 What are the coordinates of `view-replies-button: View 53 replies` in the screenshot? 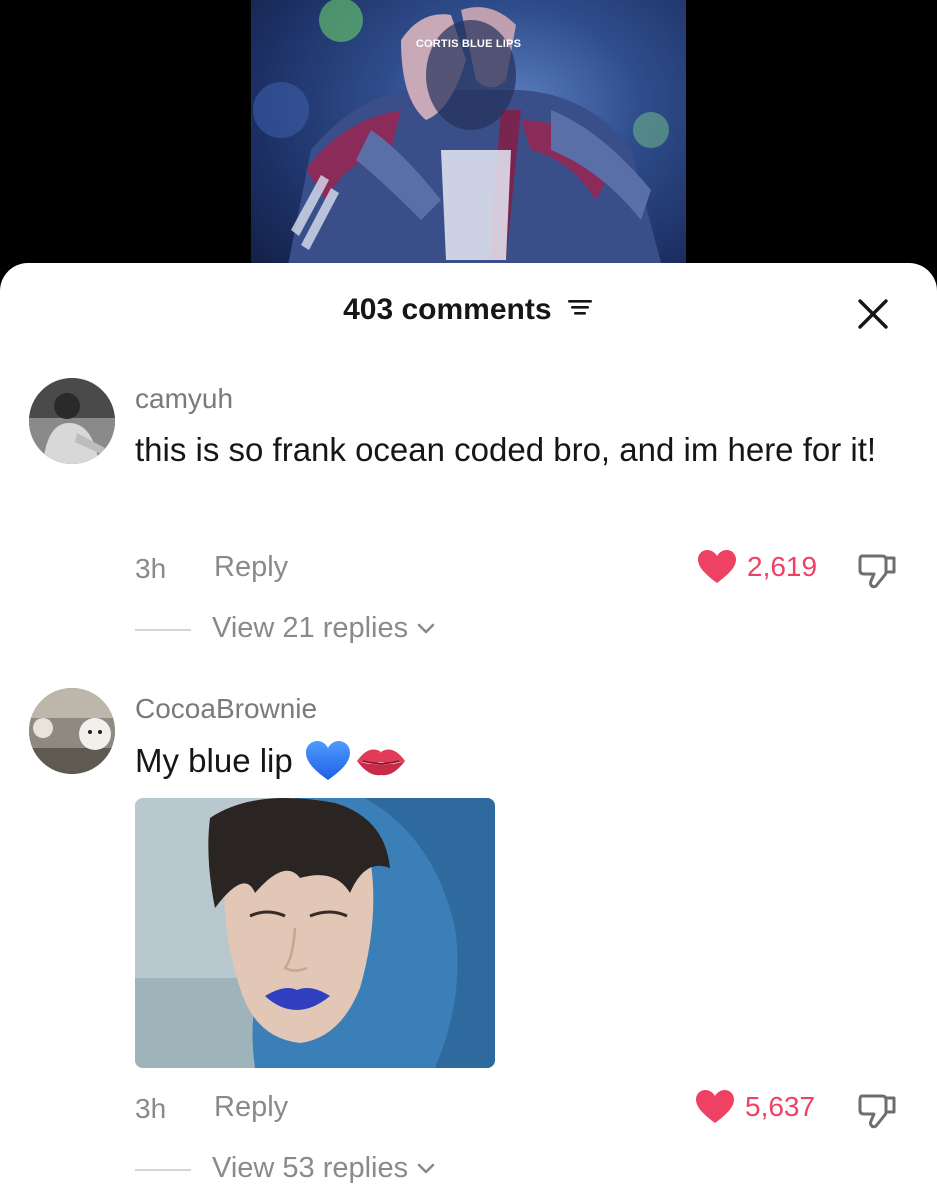 It's located at (324, 1168).